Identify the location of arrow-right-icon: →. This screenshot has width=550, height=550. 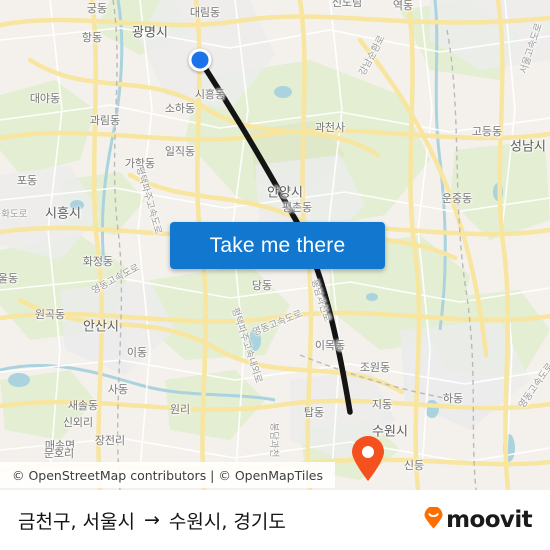
(151, 520).